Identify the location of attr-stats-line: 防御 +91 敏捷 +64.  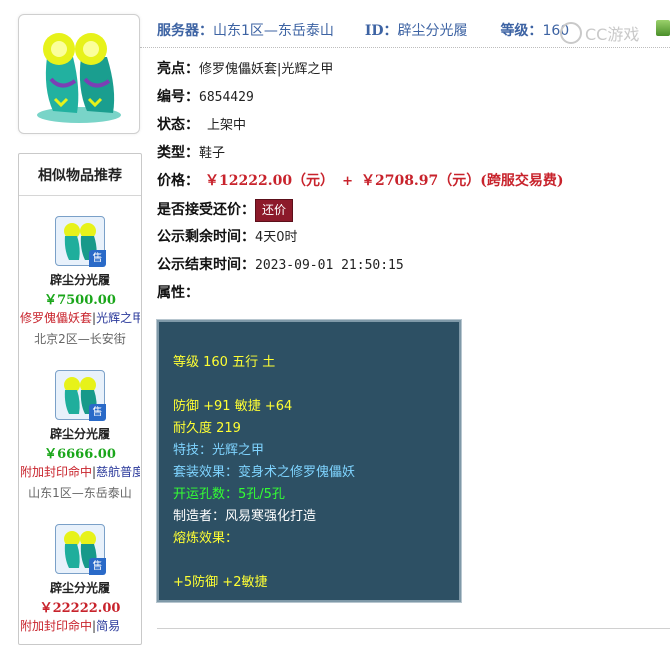
(233, 406).